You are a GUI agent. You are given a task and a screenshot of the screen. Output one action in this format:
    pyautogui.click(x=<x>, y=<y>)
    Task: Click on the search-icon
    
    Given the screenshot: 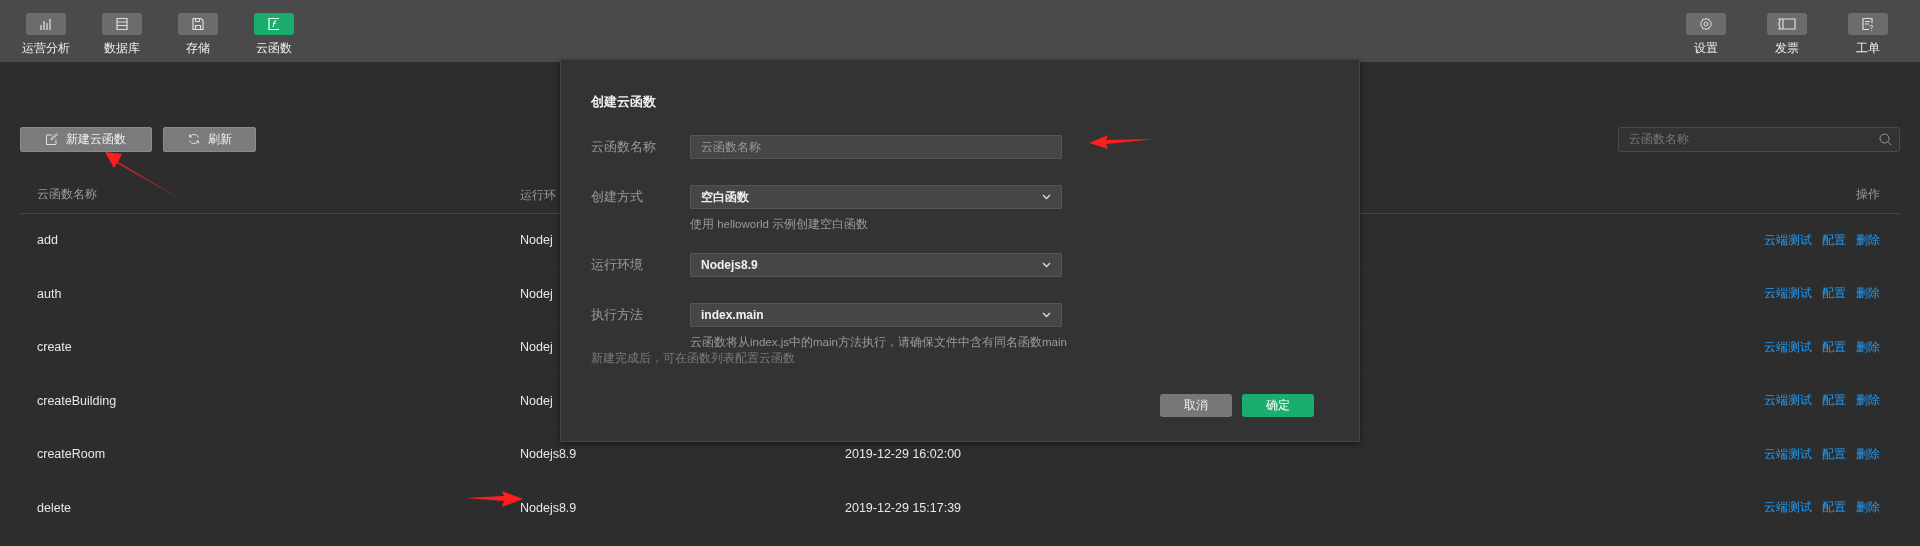 What is the action you would take?
    pyautogui.click(x=1885, y=139)
    